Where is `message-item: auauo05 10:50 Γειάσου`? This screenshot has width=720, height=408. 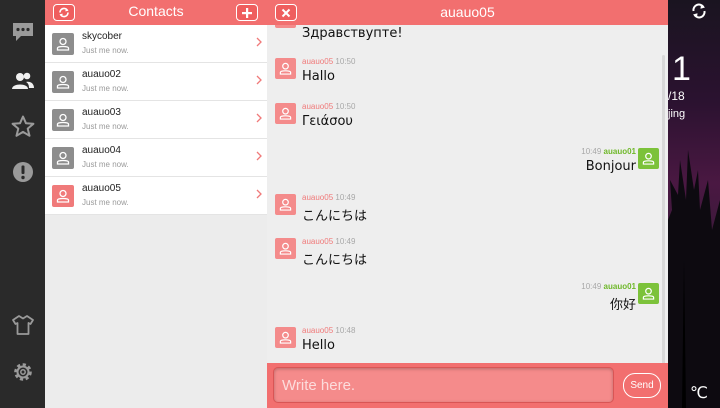 message-item: auauo05 10:50 Γειάσου is located at coordinates (467, 122).